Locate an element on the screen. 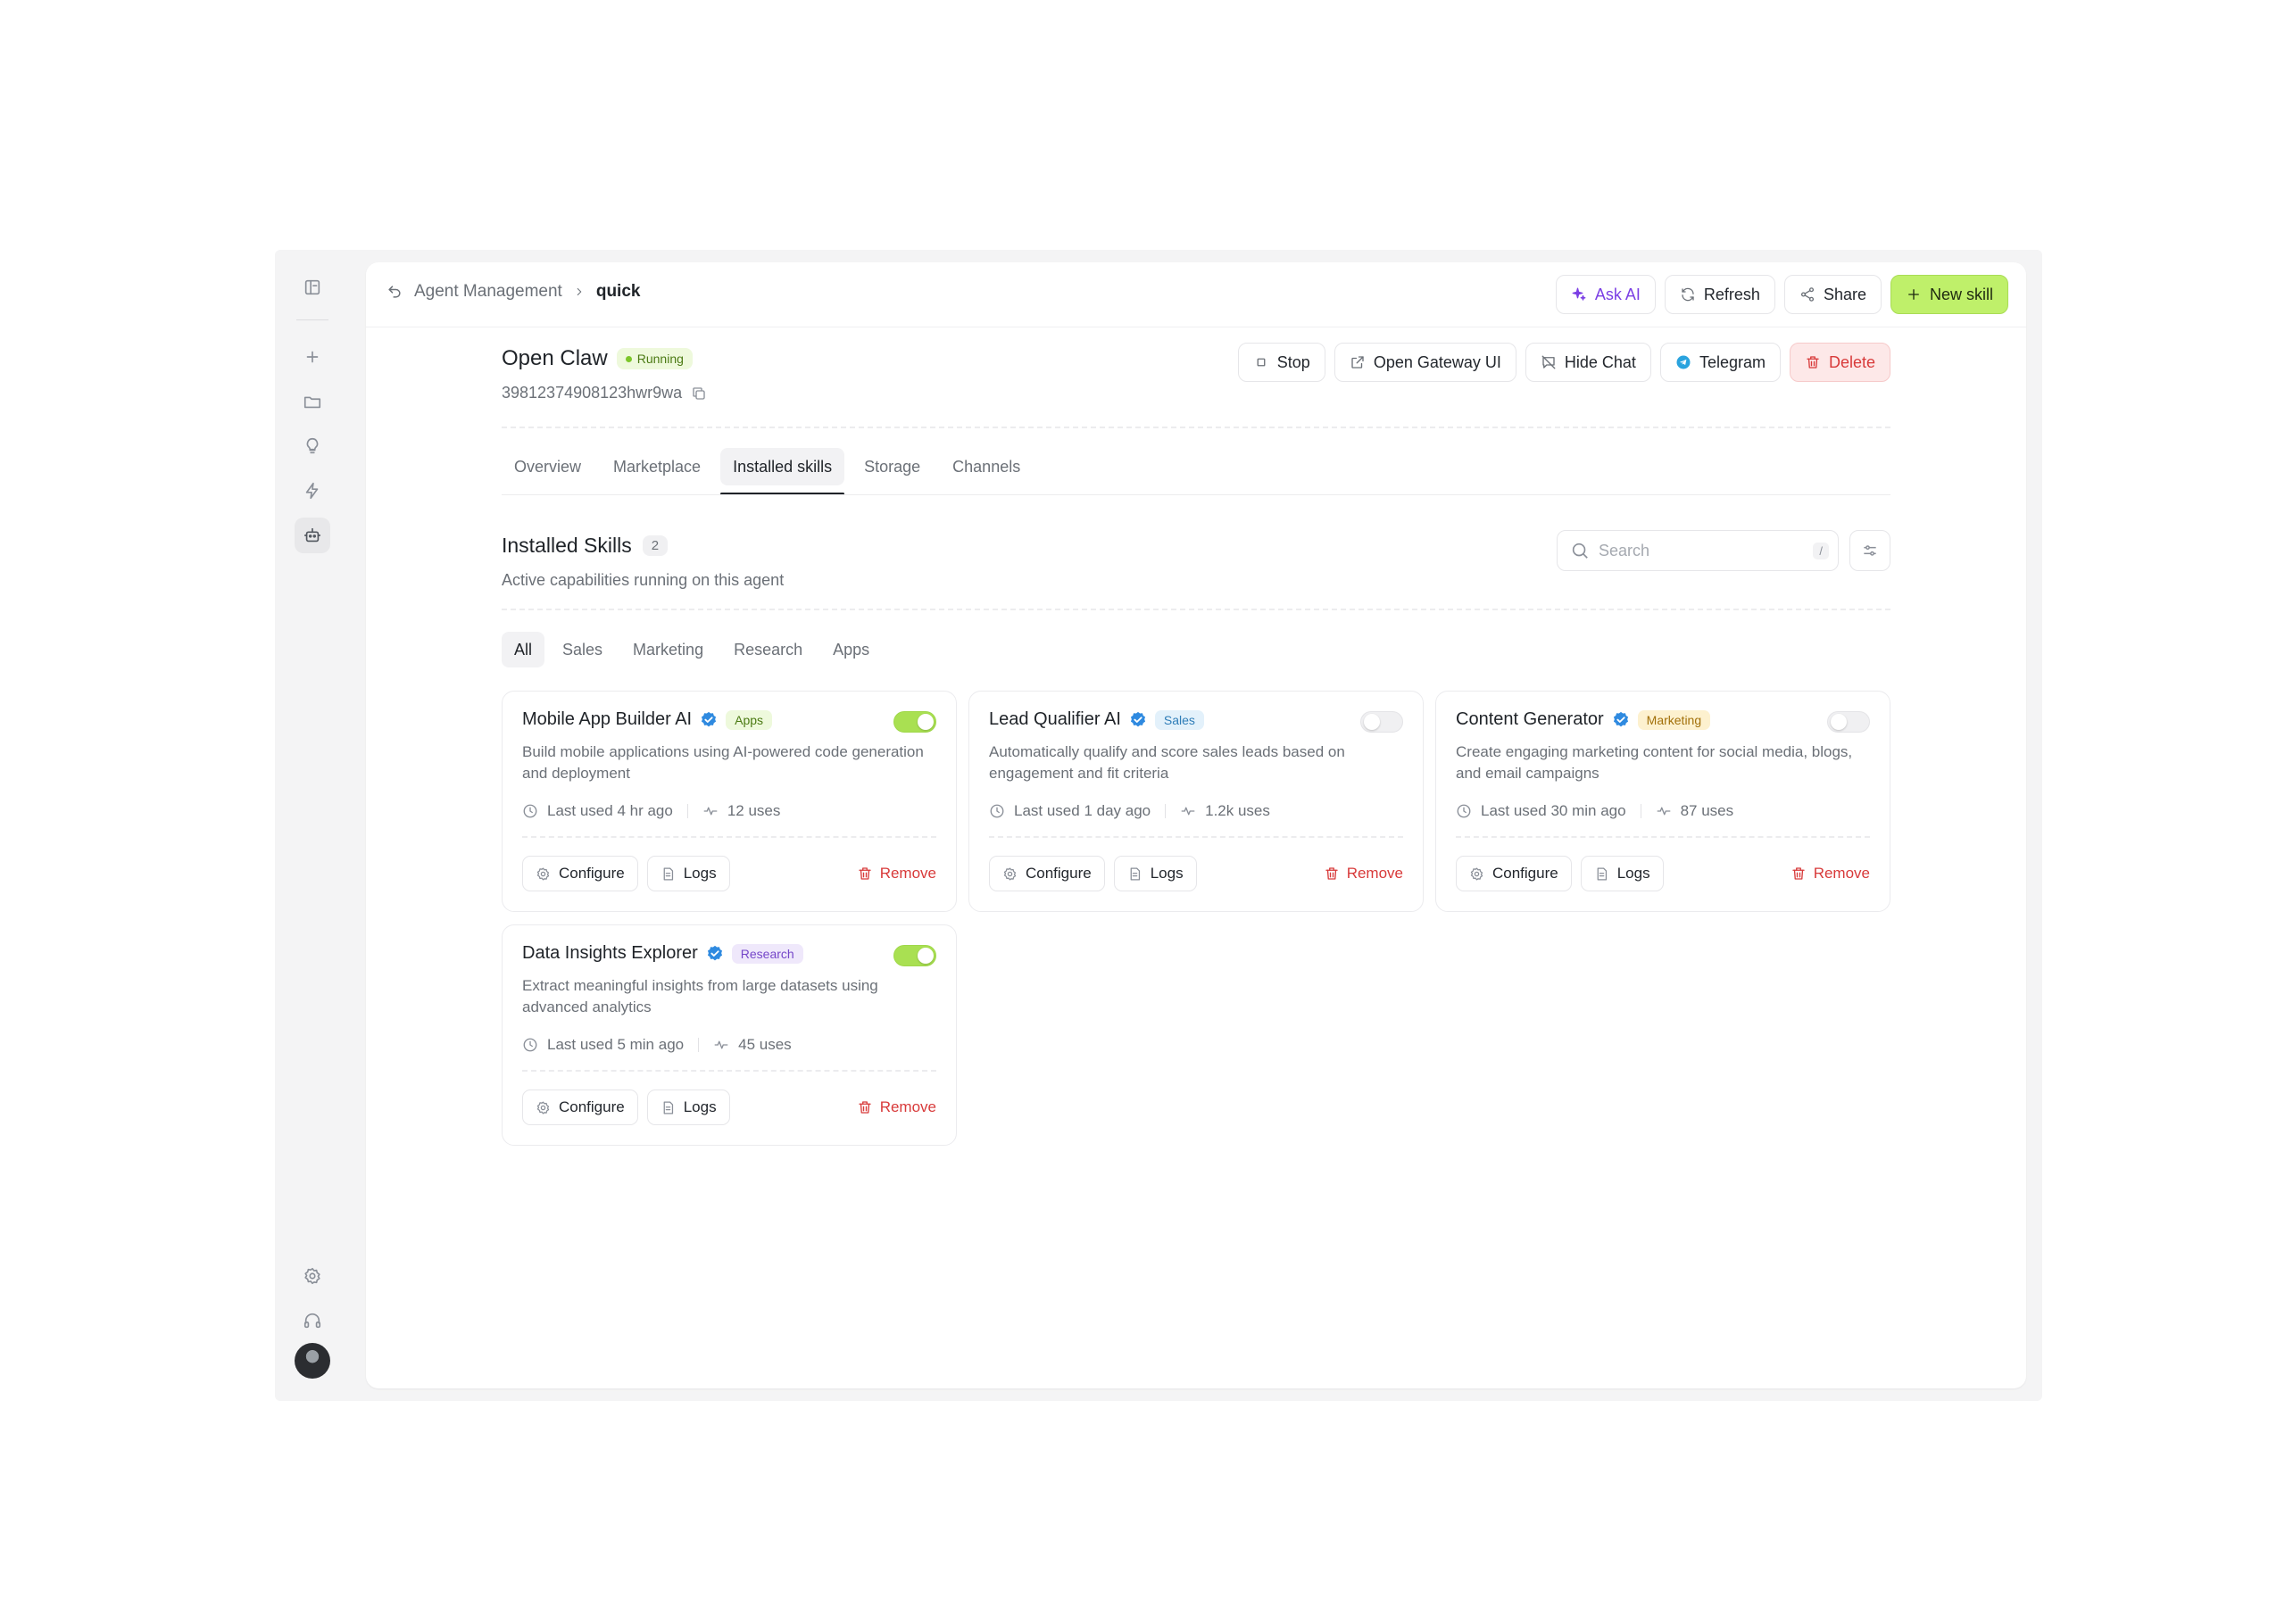 The image size is (2285, 1624). category-tag: Research is located at coordinates (767, 953).